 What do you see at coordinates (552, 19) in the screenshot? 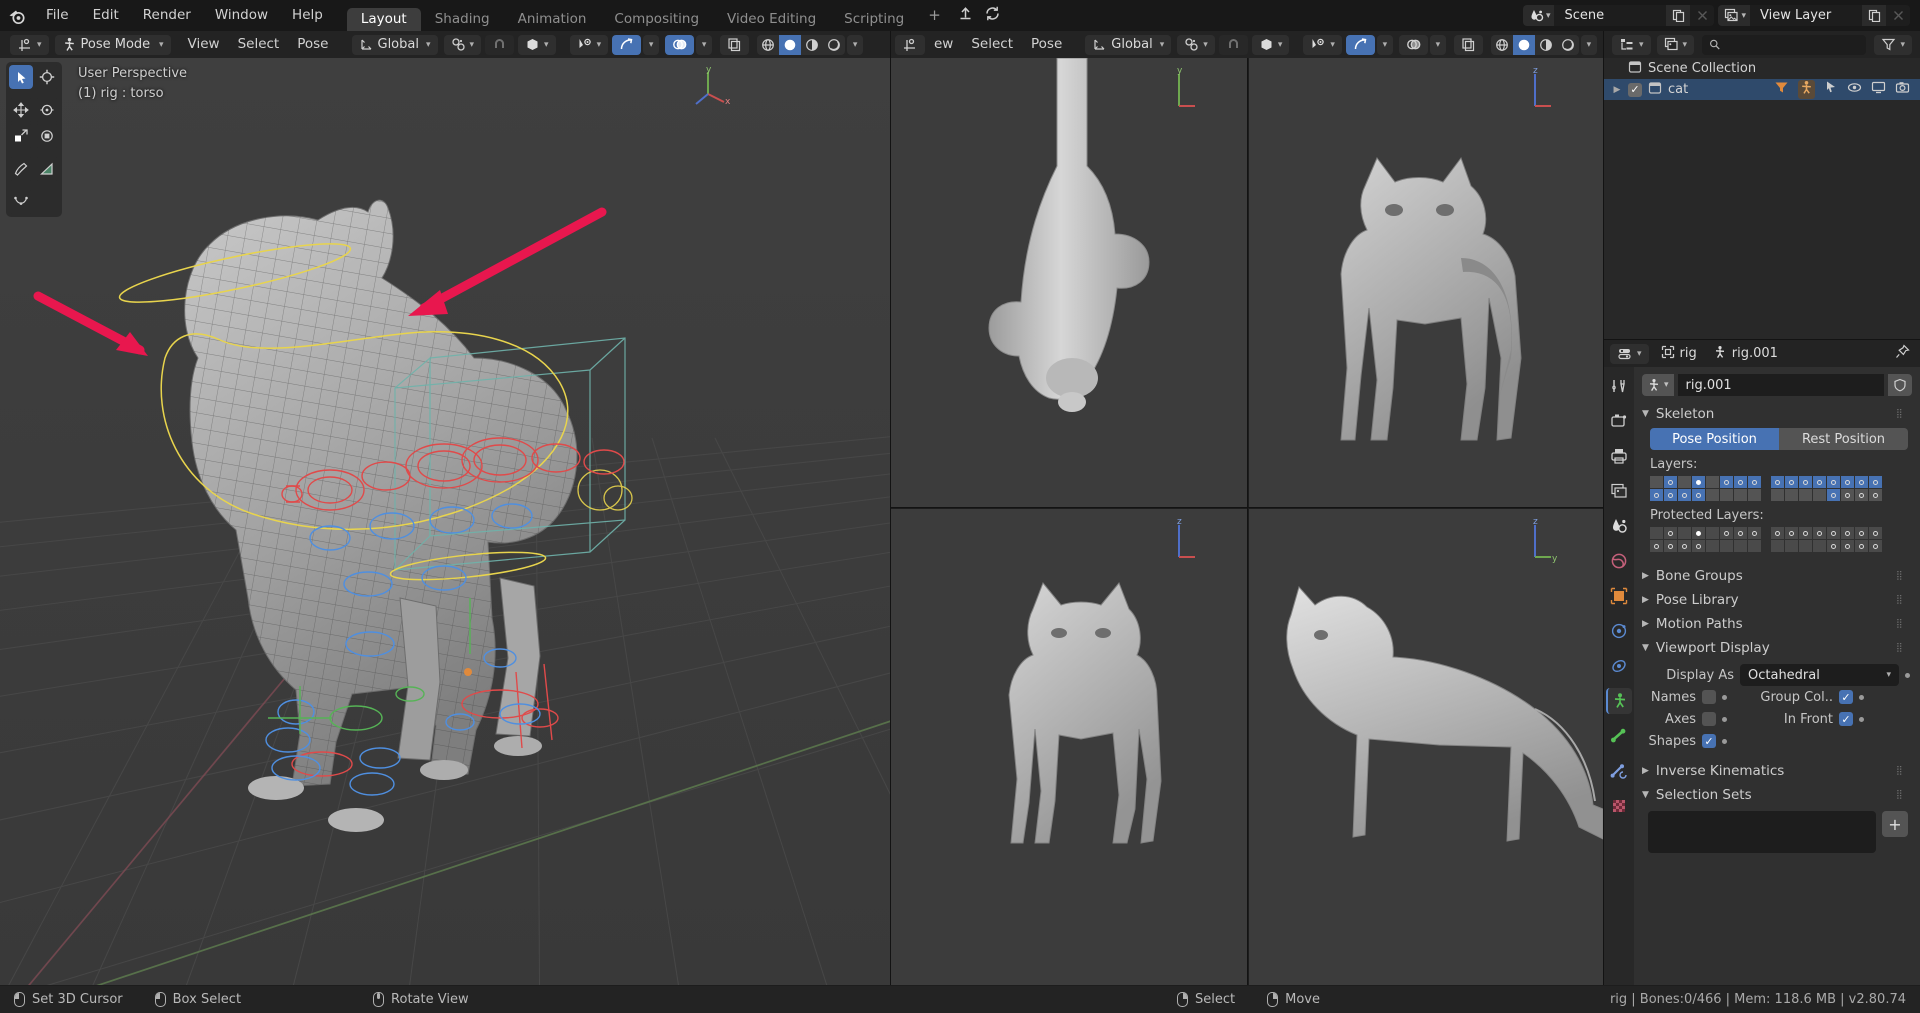
I see `workspace-tab-animation: Animation` at bounding box center [552, 19].